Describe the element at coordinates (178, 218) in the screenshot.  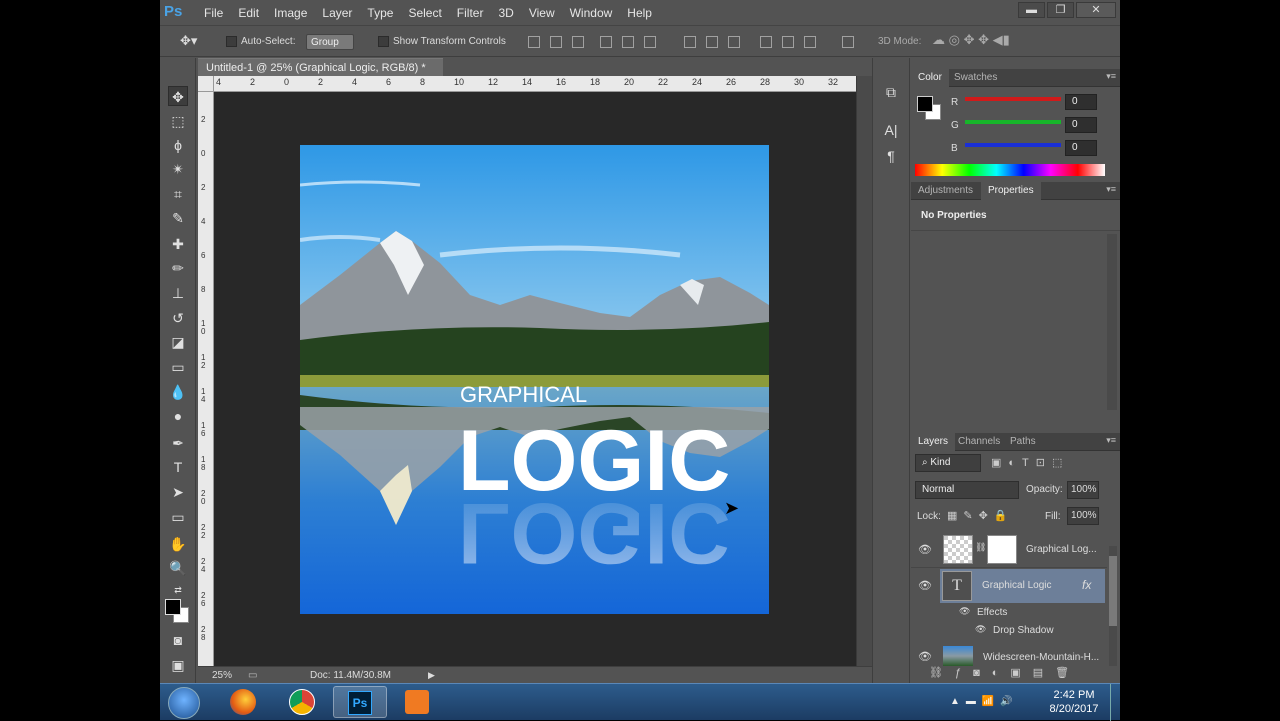
I see `eyedropper-tool-icon: ✎` at that location.